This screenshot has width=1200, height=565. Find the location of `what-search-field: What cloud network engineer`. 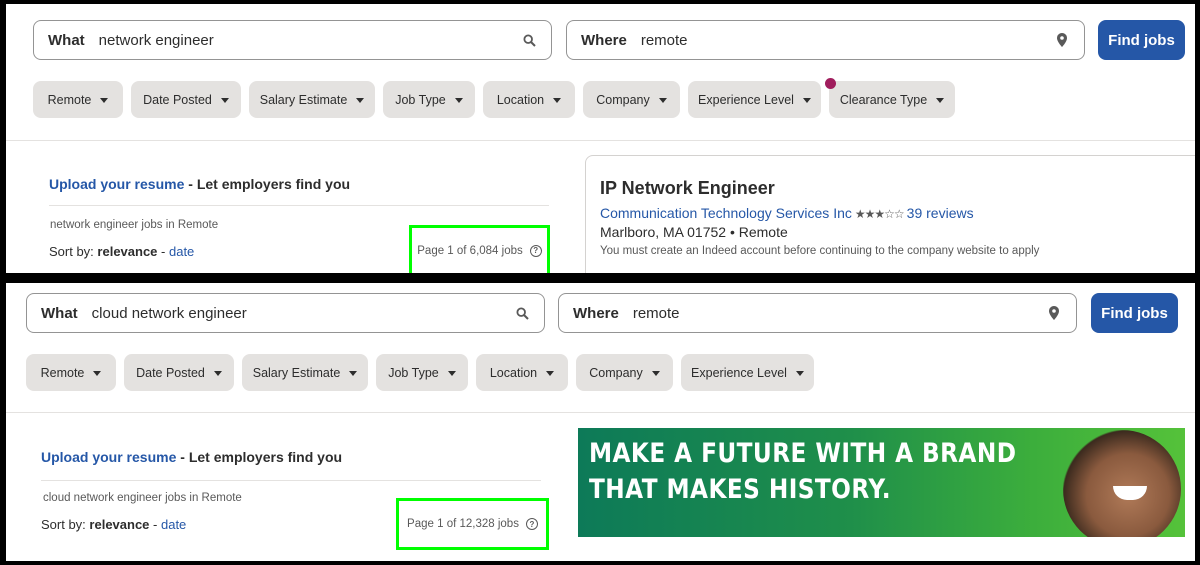

what-search-field: What cloud network engineer is located at coordinates (285, 313).